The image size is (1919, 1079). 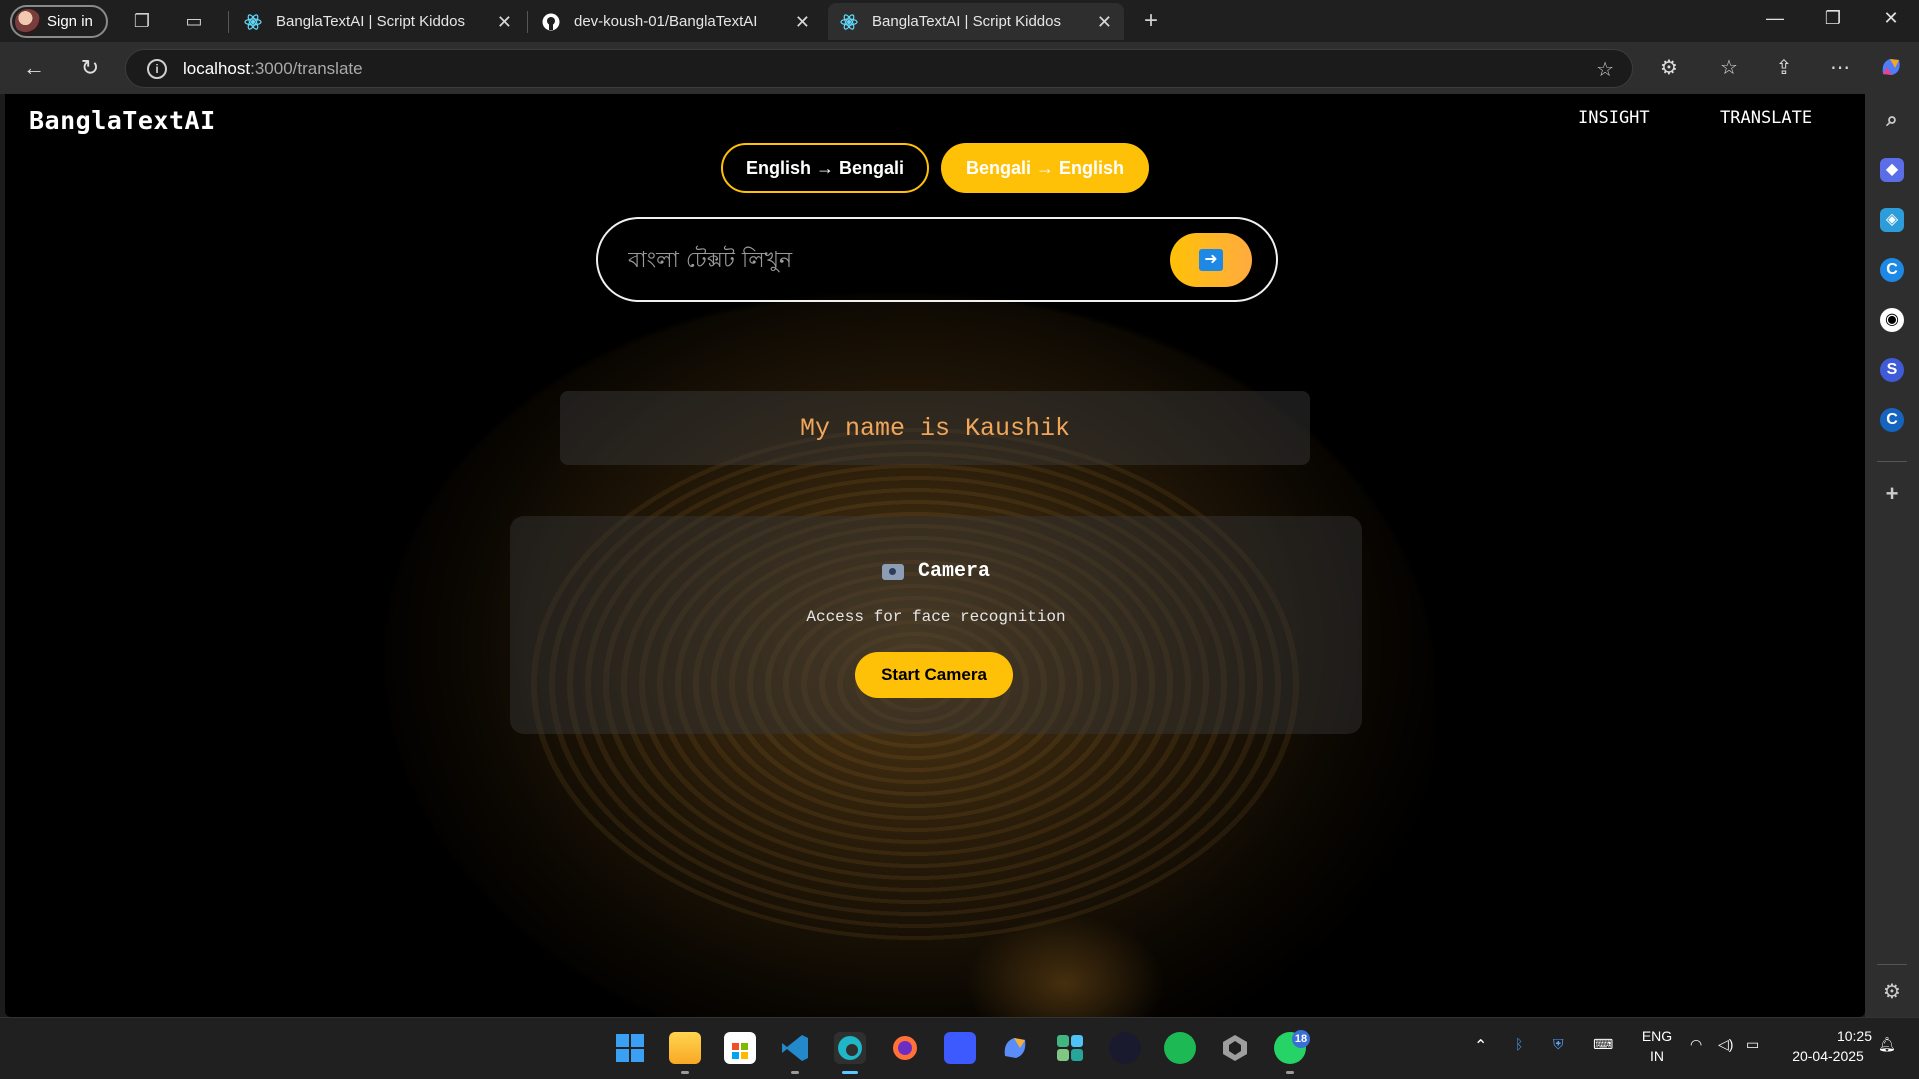 I want to click on clock-time: 10:25, so click(x=1854, y=1036).